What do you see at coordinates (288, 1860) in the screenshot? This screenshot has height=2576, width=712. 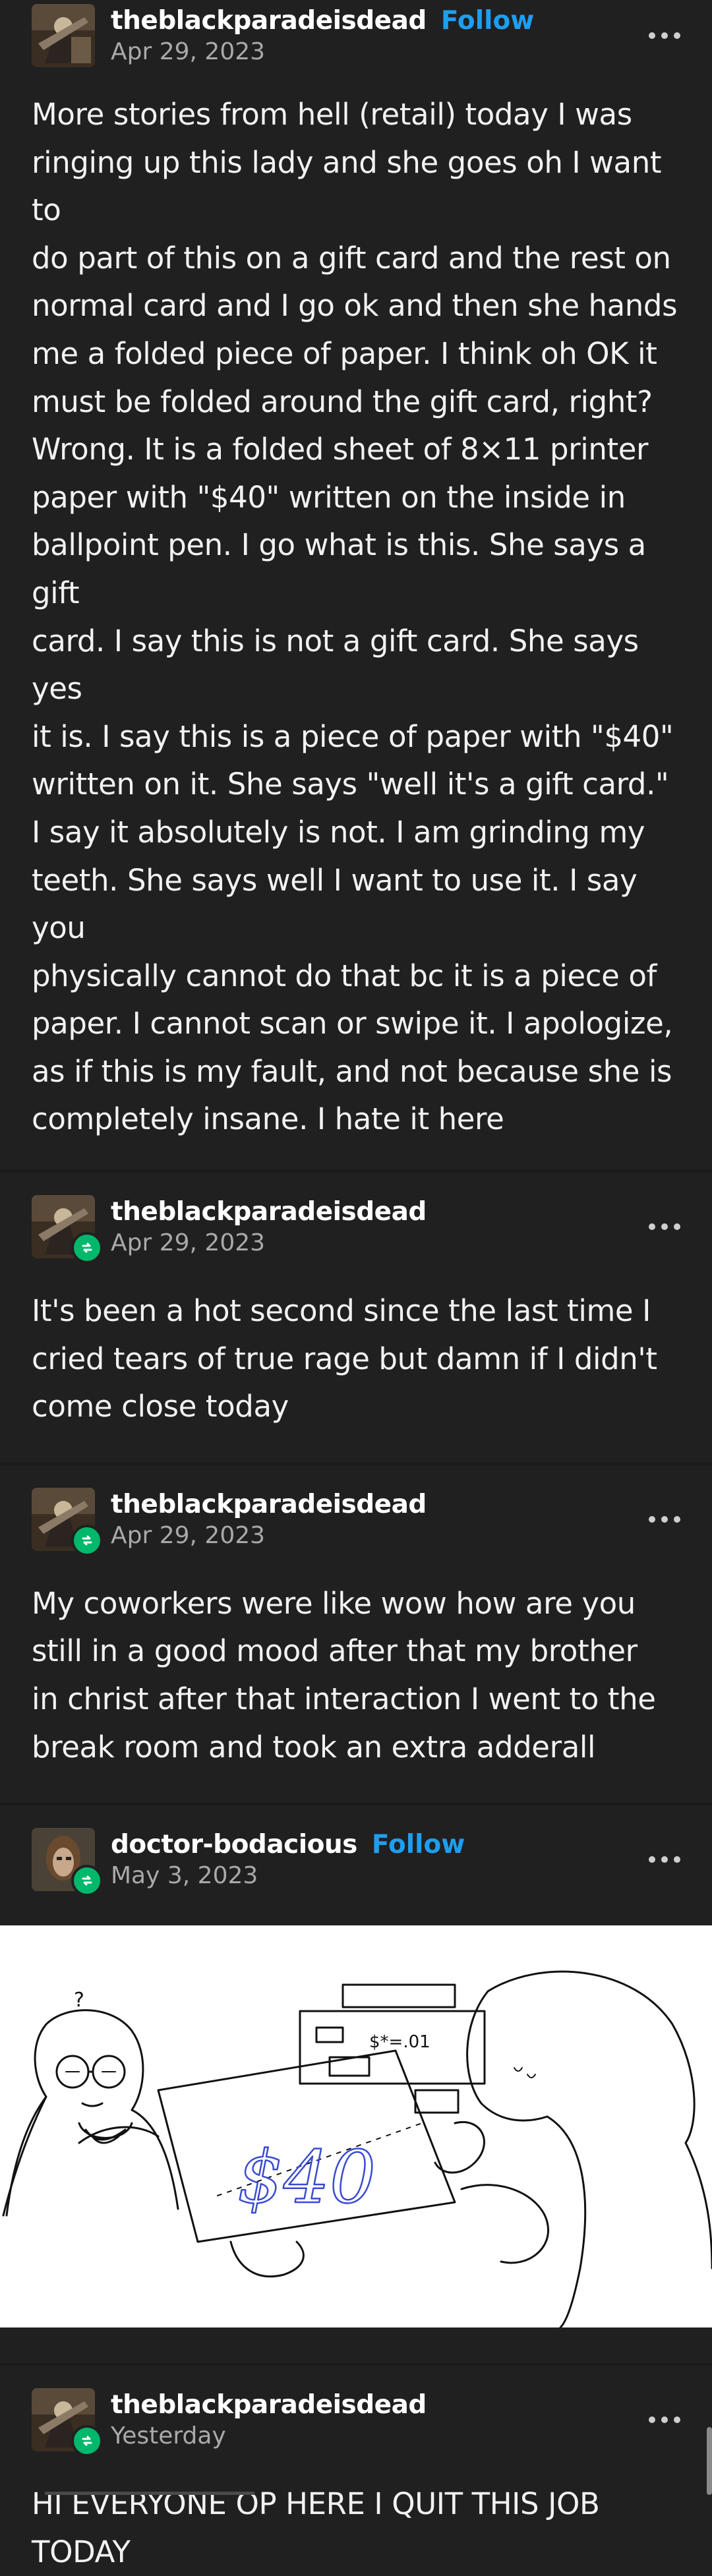 I see `post-meta: doctor-bodacious Follow May 3, 2023` at bounding box center [288, 1860].